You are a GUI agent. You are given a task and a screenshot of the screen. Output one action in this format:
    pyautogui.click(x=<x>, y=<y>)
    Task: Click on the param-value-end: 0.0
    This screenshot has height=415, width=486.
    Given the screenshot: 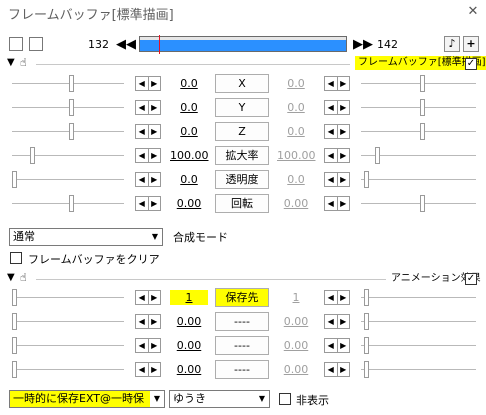 What is the action you would take?
    pyautogui.click(x=296, y=83)
    